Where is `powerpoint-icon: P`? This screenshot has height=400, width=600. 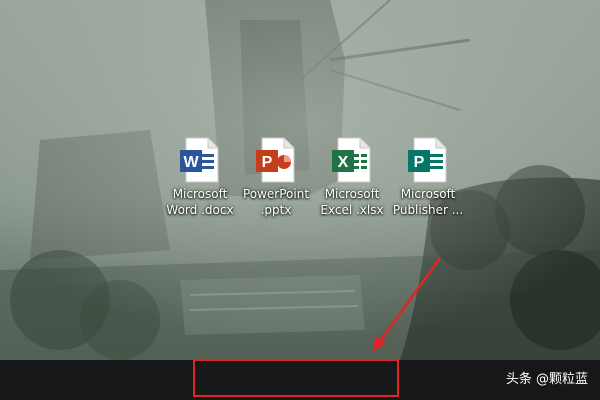 powerpoint-icon: P is located at coordinates (275, 160).